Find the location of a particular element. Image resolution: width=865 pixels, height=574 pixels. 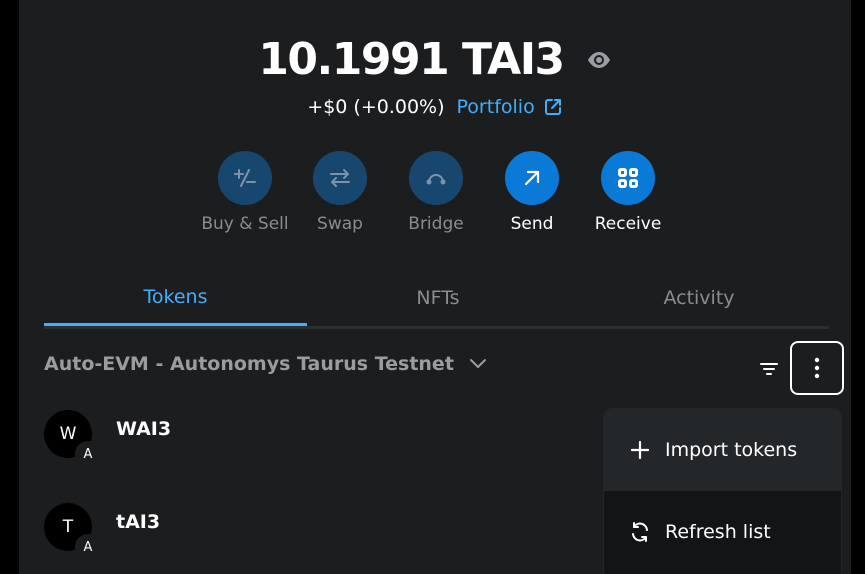

bridge-icon is located at coordinates (436, 178).